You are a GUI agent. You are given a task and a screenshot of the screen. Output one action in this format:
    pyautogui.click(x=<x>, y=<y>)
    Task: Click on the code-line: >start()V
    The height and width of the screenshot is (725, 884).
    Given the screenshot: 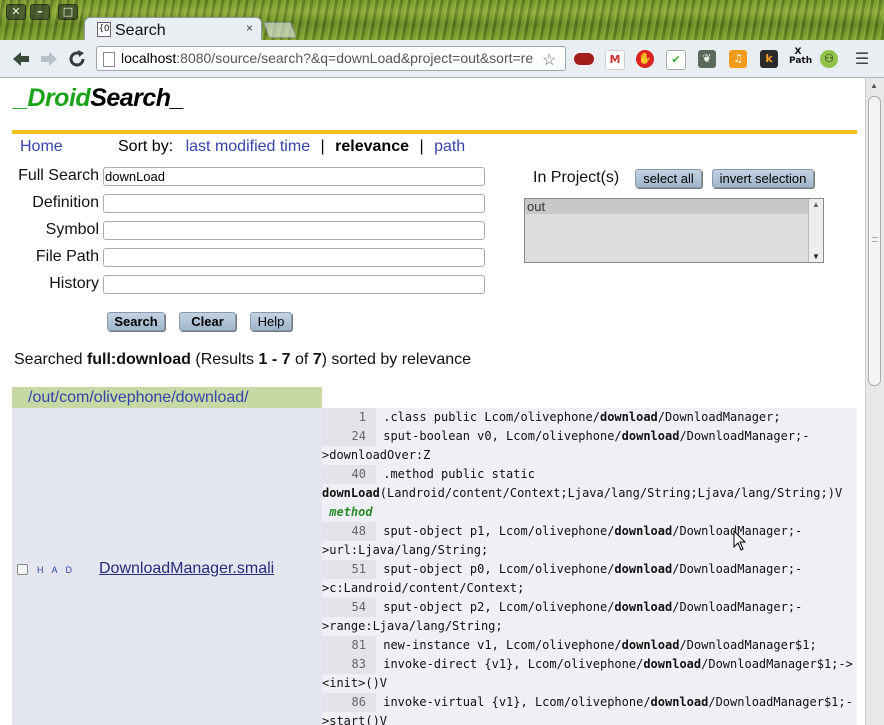 What is the action you would take?
    pyautogui.click(x=589, y=718)
    